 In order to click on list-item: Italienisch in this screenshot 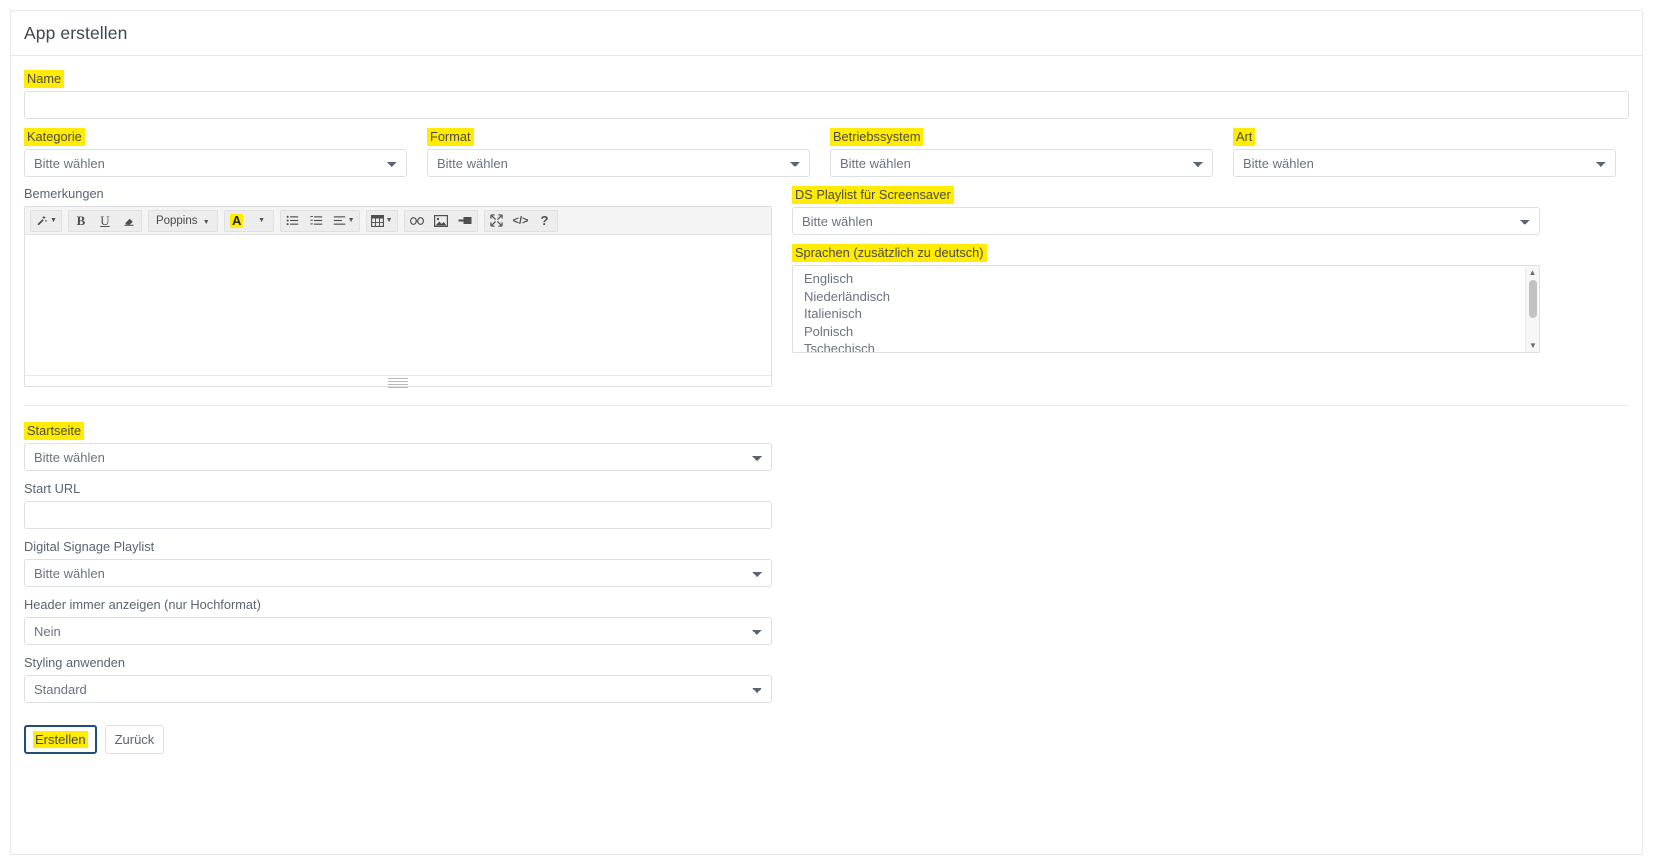, I will do `click(1166, 314)`.